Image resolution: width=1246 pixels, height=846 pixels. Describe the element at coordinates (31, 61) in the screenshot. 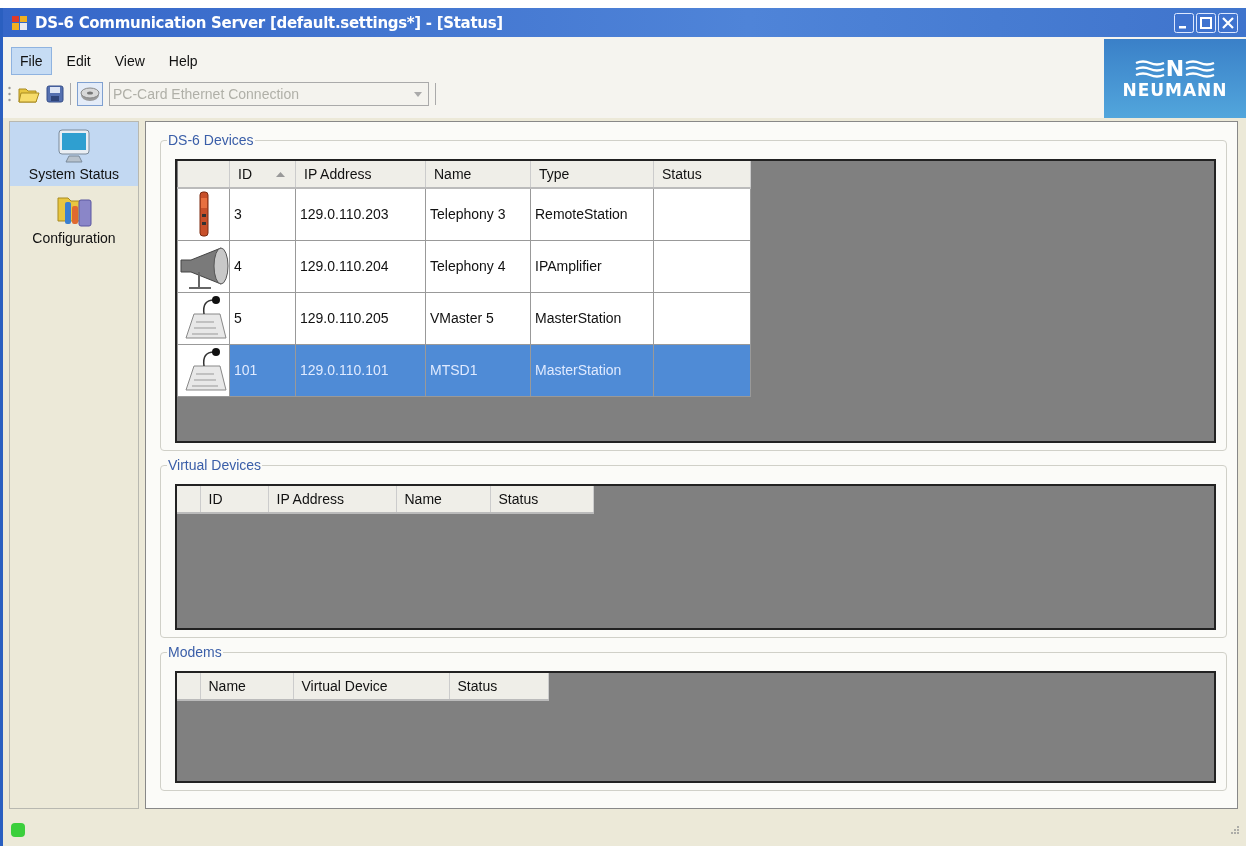

I see `menu-item: File` at that location.